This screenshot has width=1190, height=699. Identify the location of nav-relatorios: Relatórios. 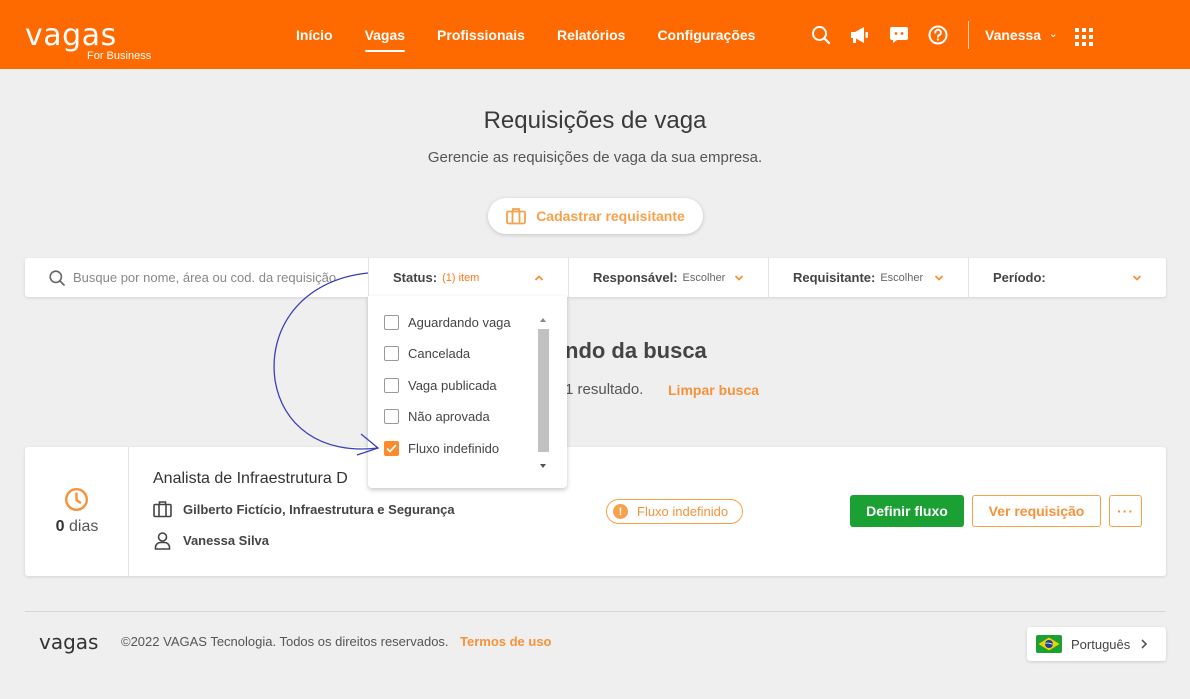
(591, 34).